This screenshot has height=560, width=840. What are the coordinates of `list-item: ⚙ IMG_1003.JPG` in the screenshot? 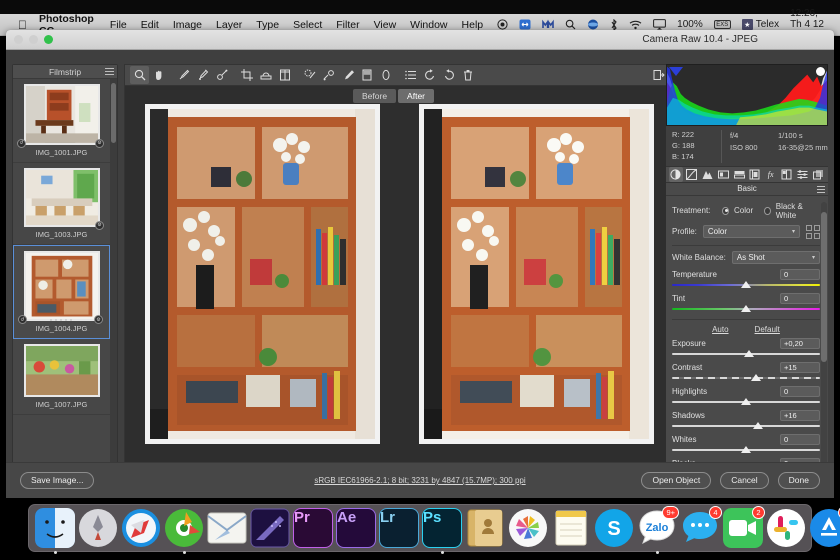 It's located at (61, 204).